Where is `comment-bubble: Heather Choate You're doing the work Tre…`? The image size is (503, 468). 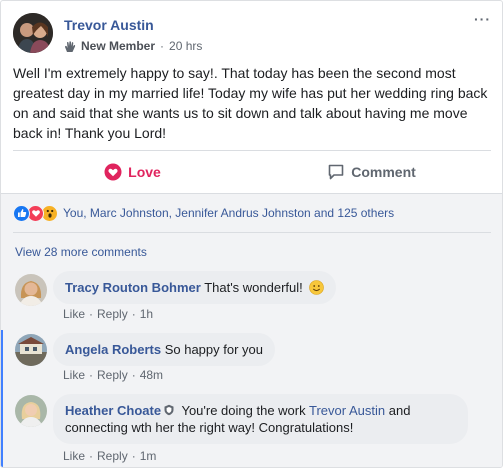 comment-bubble: Heather Choate You're doing the work Tre… is located at coordinates (260, 419).